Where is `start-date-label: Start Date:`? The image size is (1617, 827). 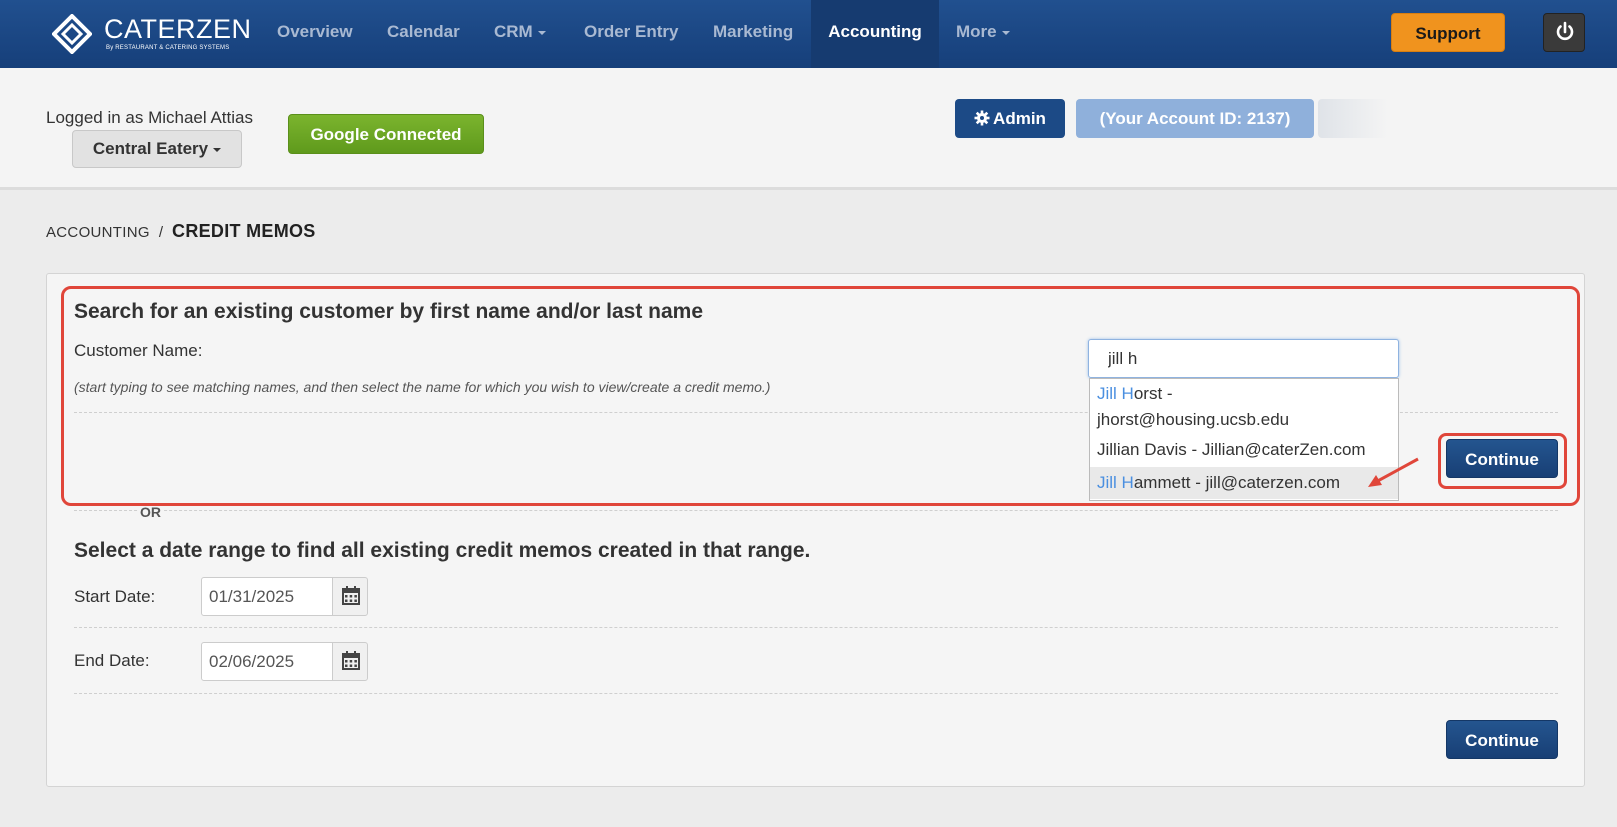
start-date-label: Start Date: is located at coordinates (115, 596).